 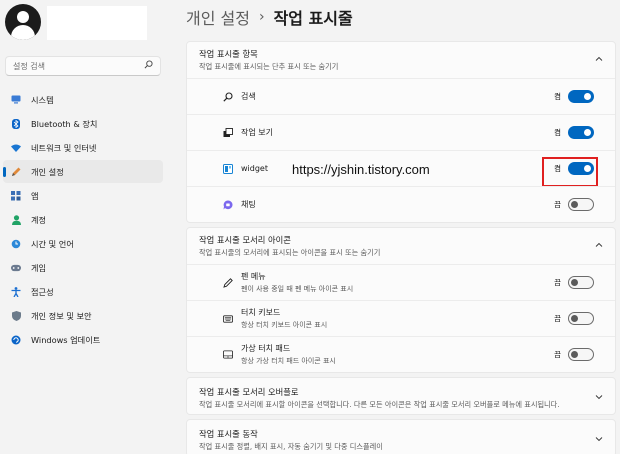 I want to click on row-description: 펜이 사용 중일 때 펜 메뉴 아이콘 표시, so click(x=297, y=289).